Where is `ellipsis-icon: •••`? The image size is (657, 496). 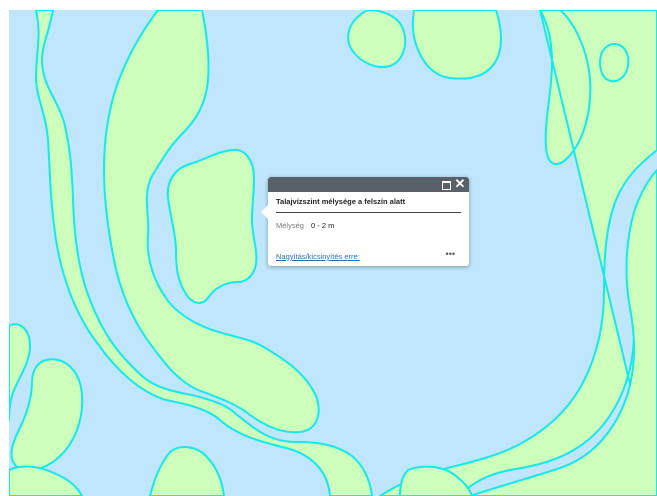 ellipsis-icon: ••• is located at coordinates (450, 254).